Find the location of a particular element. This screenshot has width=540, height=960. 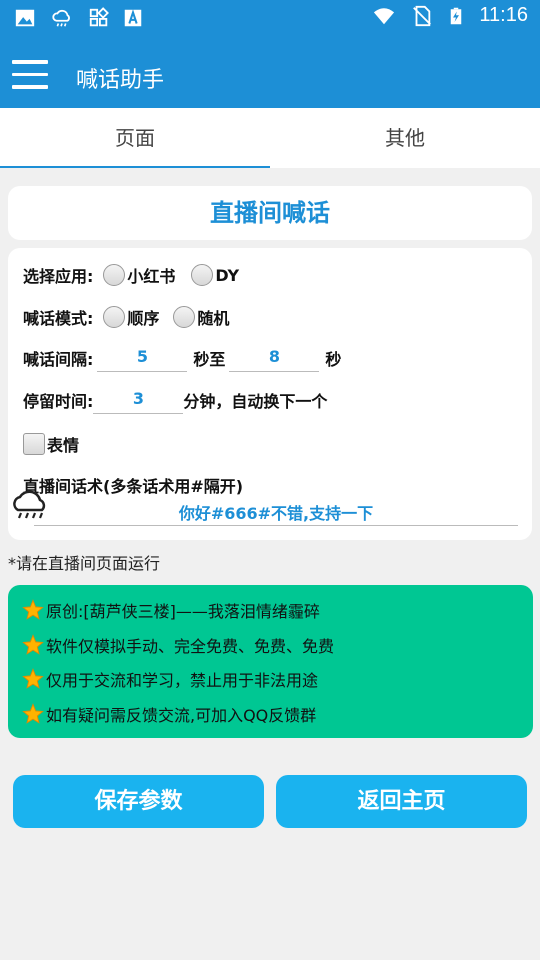

tab-bar: 页面 其他 is located at coordinates (270, 138).